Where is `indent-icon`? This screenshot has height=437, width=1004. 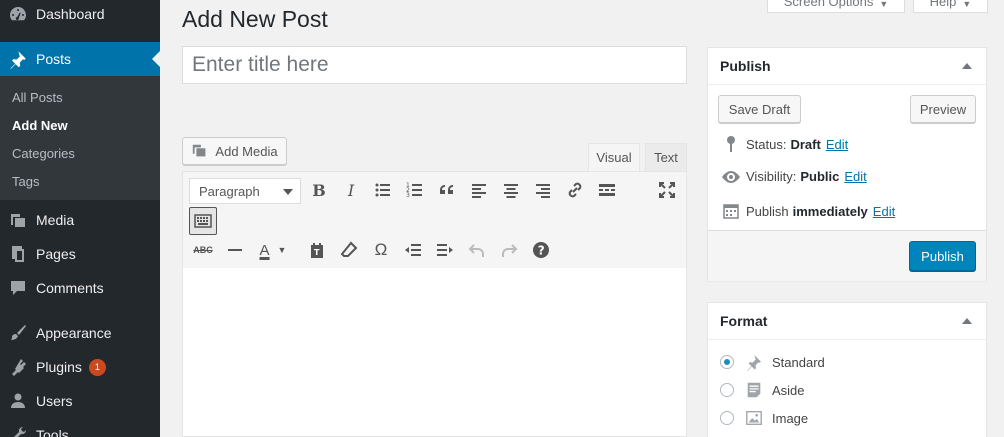
indent-icon is located at coordinates (445, 250).